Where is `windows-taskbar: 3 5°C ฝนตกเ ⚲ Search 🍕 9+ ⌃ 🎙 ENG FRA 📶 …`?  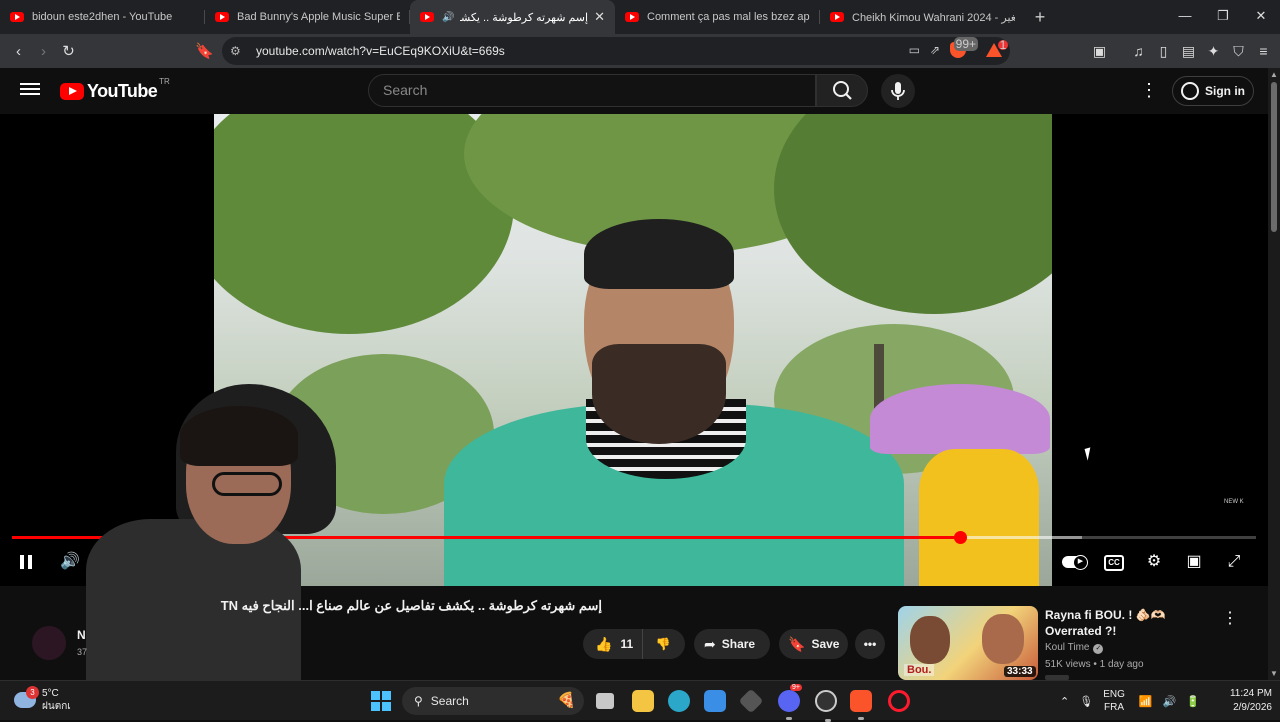
windows-taskbar: 3 5°C ฝนตกเ ⚲ Search 🍕 9+ ⌃ 🎙 ENG FRA 📶 … is located at coordinates (640, 701).